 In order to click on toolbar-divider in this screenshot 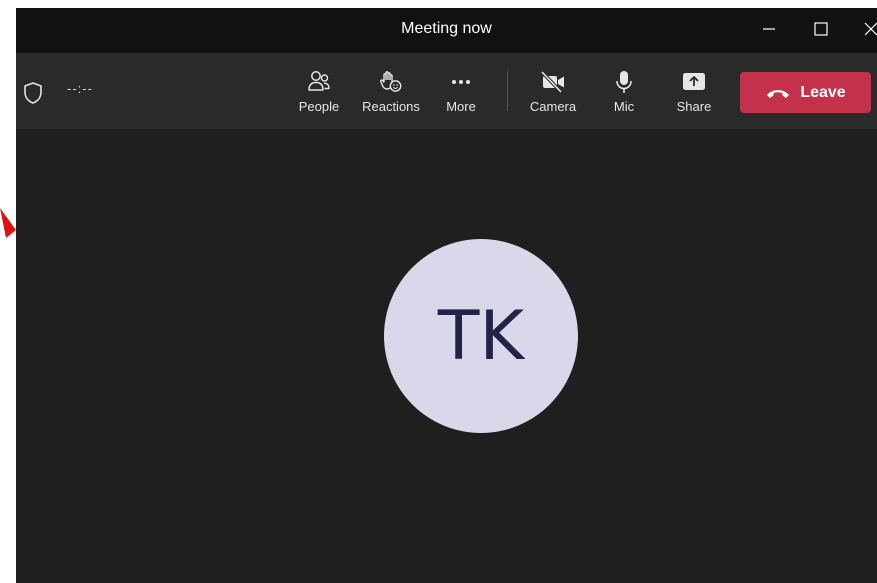, I will do `click(507, 91)`.